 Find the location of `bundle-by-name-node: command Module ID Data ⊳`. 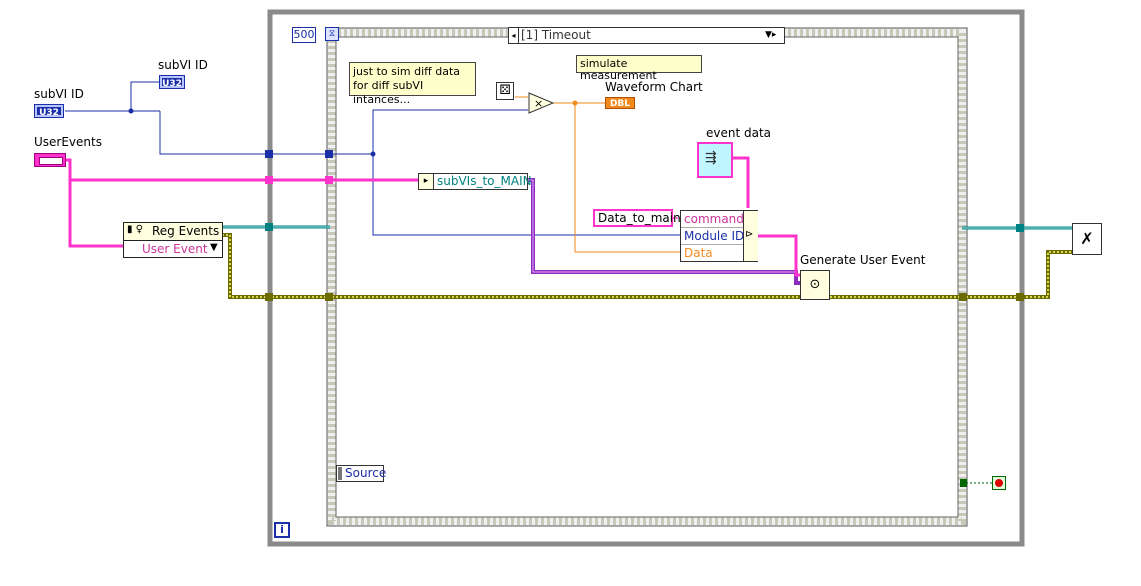

bundle-by-name-node: command Module ID Data ⊳ is located at coordinates (719, 236).